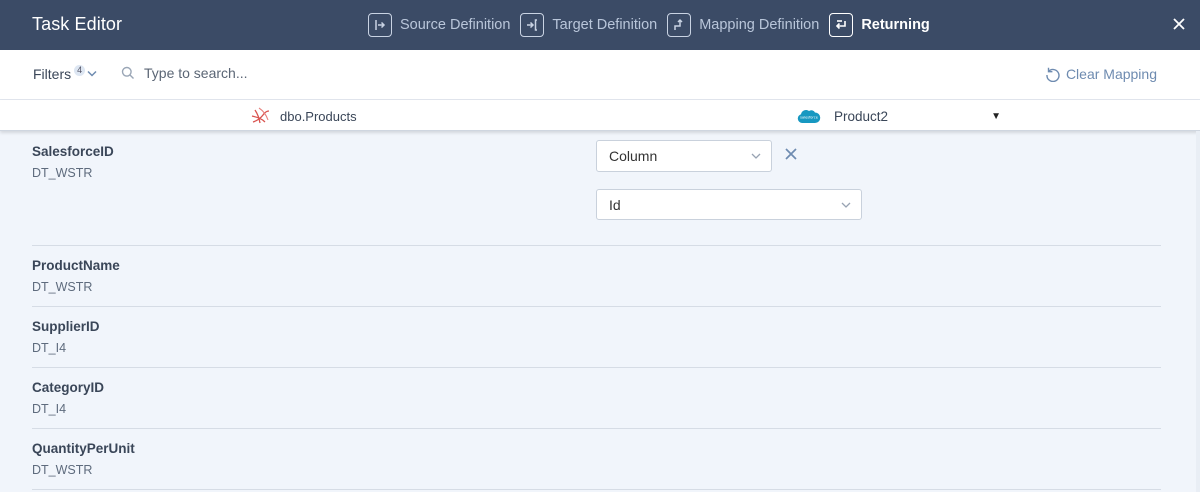  I want to click on source-object: dbo.Products, so click(303, 116).